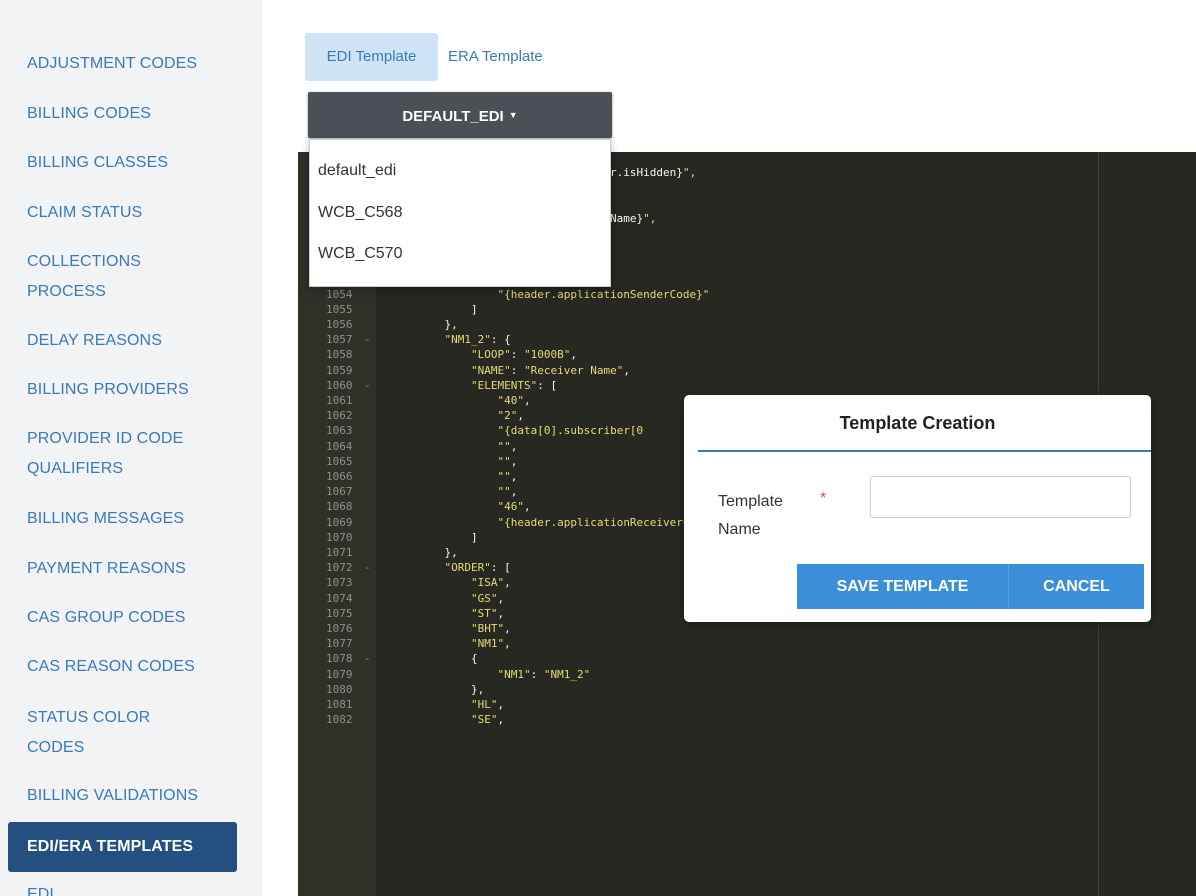 The height and width of the screenshot is (896, 1196). Describe the element at coordinates (747, 689) in the screenshot. I see `code-line: 1080 },` at that location.